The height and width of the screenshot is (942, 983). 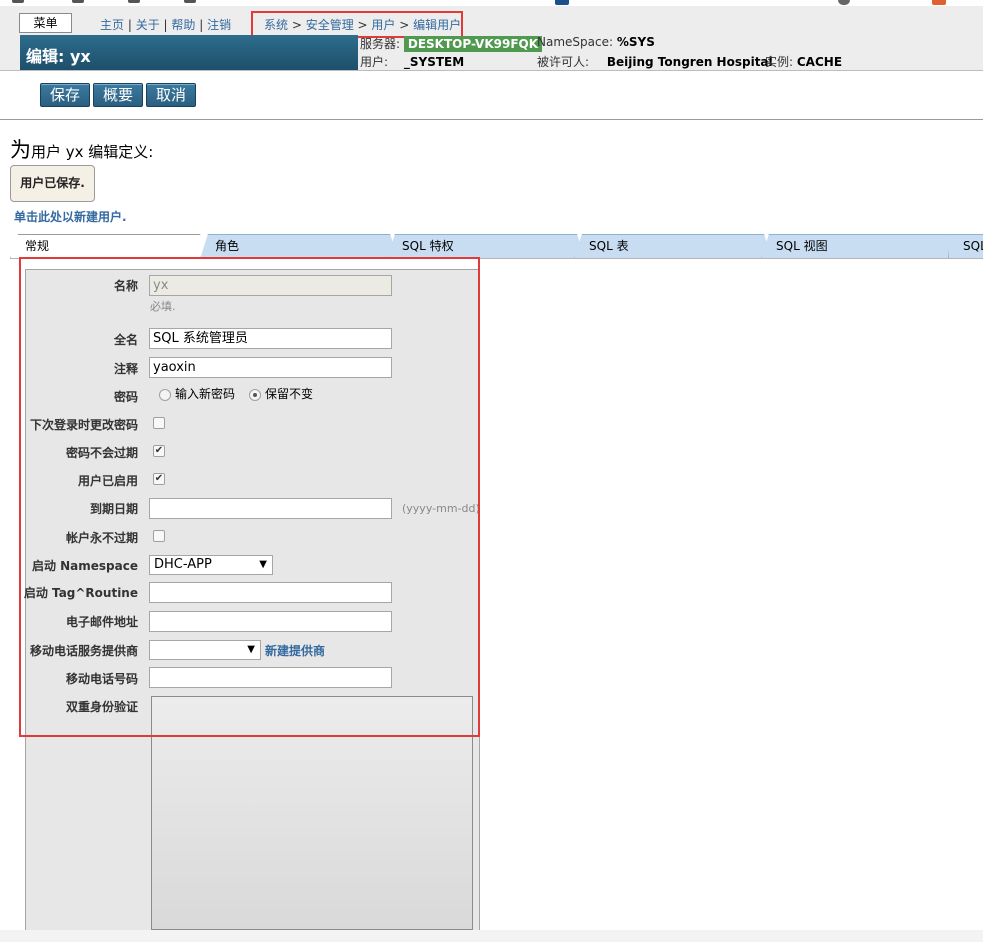 I want to click on startup-namespace-select: DHC-APP ▼, so click(x=211, y=565).